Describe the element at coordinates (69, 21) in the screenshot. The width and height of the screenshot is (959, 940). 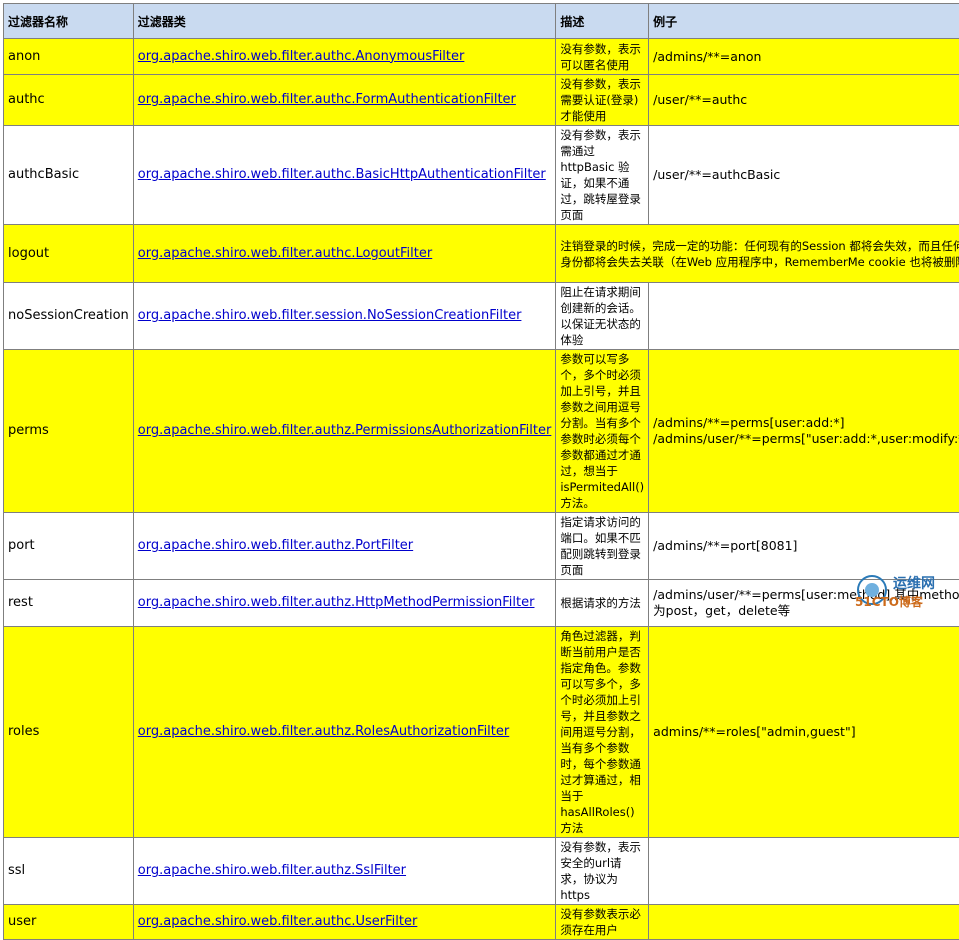
I see `header-filter-name: 过滤器名称` at that location.